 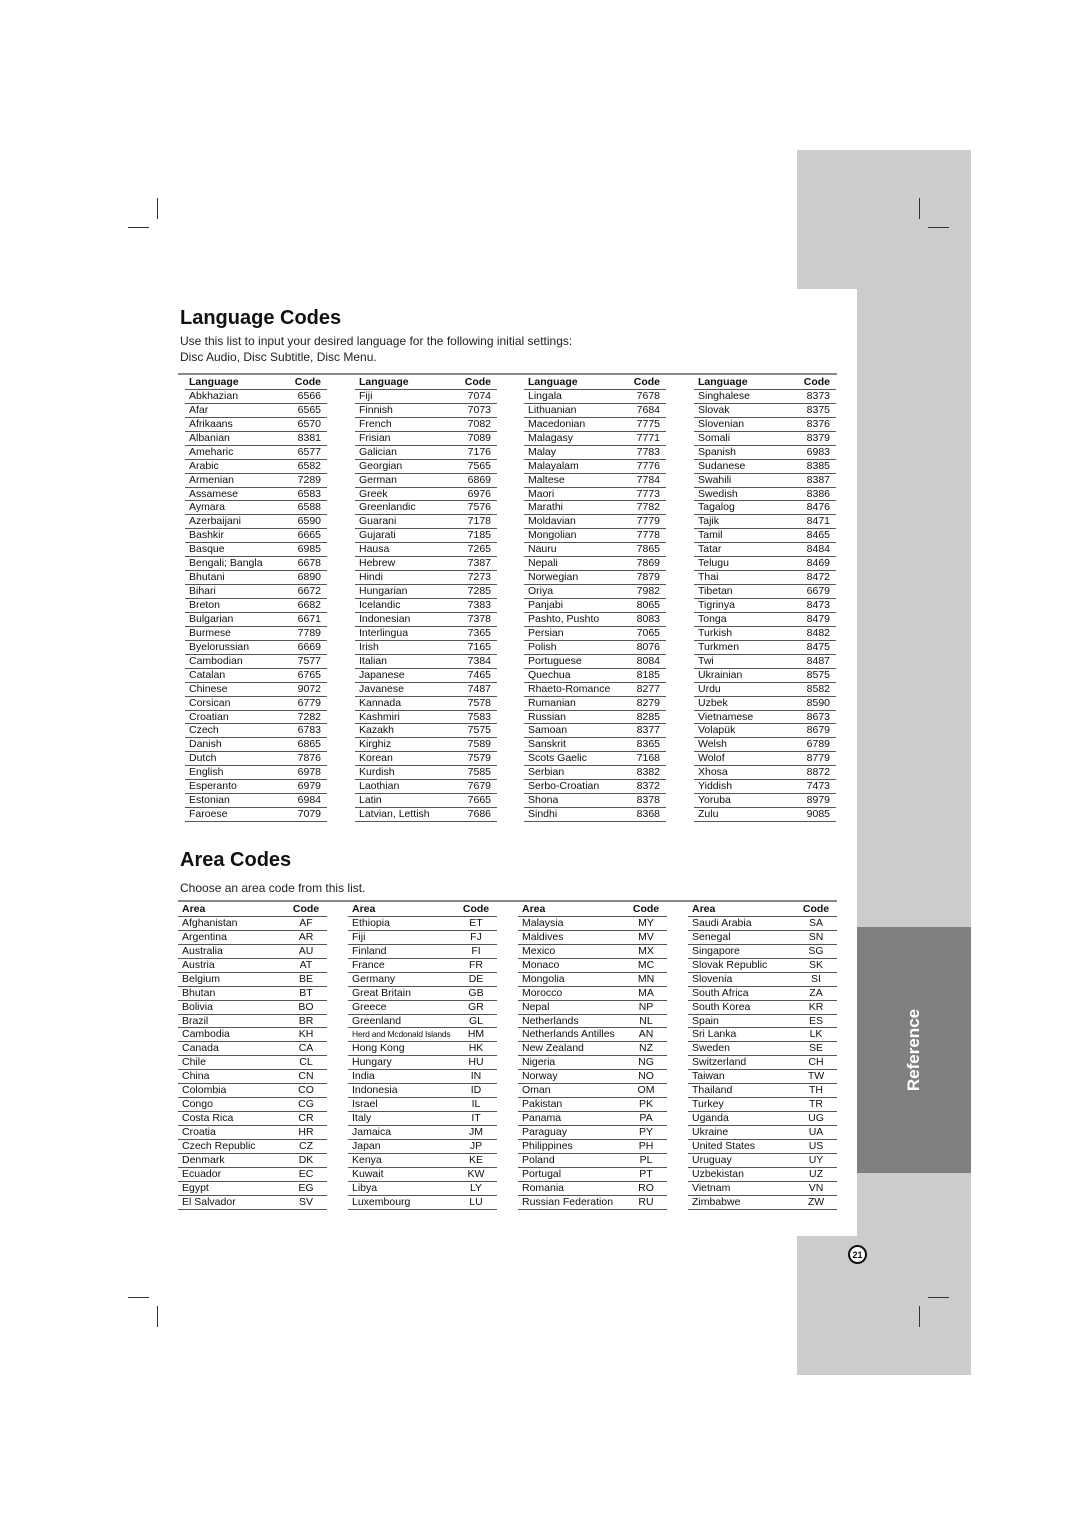 I want to click on table-row: Pashto, Pushto 8083, so click(x=595, y=620).